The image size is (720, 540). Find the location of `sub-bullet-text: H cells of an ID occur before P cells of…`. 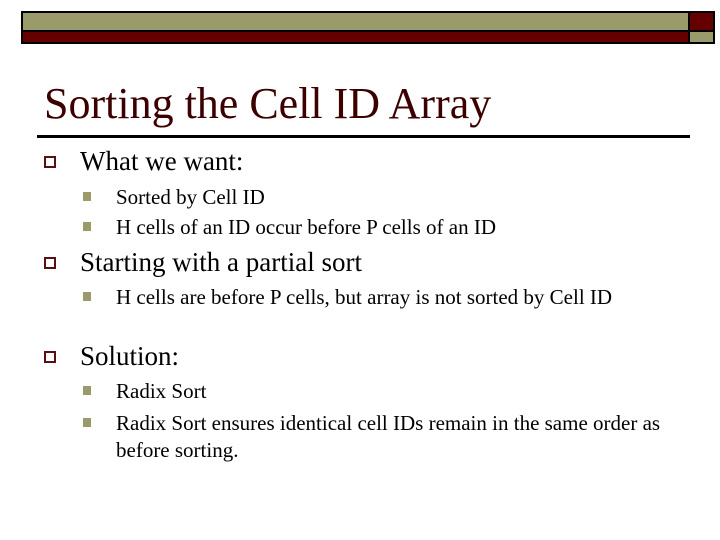

sub-bullet-text: H cells of an ID occur before P cells of… is located at coordinates (306, 227).